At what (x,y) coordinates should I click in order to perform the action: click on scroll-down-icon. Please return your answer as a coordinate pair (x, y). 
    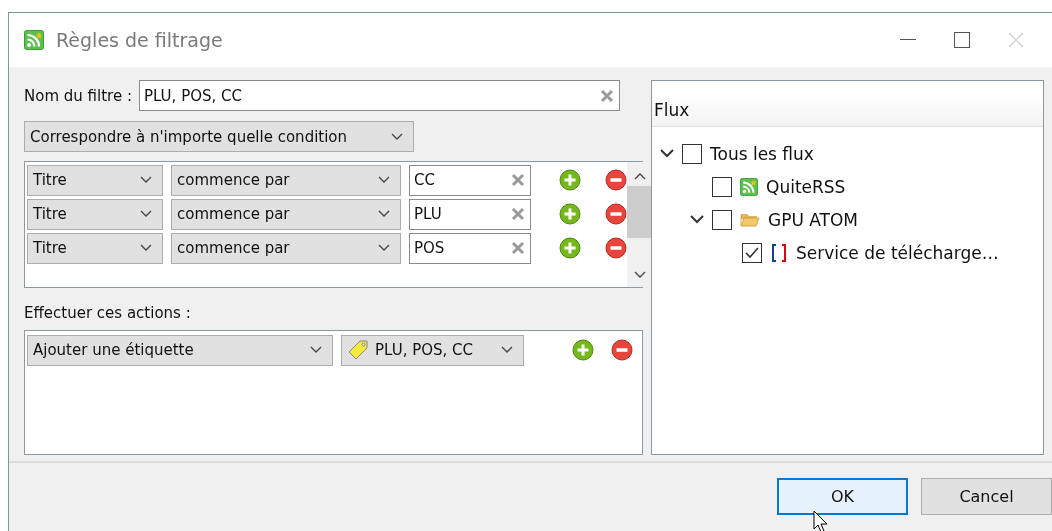
    Looking at the image, I should click on (640, 275).